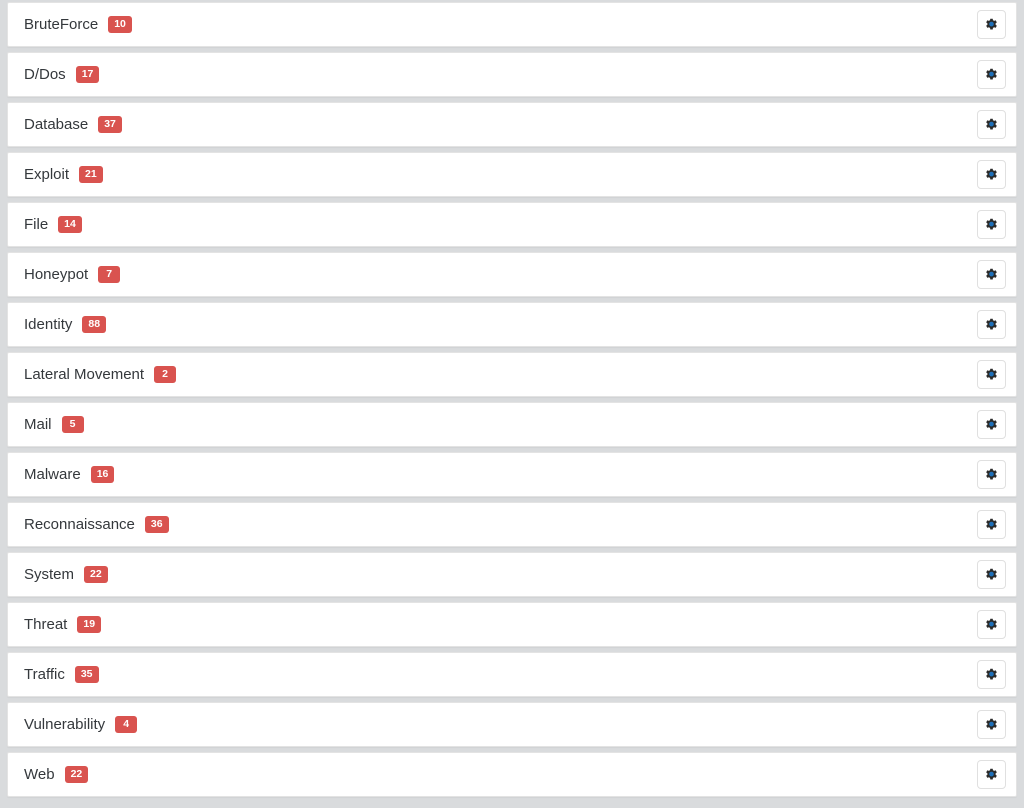 The image size is (1024, 808). I want to click on category-row: Traffic 35, so click(512, 674).